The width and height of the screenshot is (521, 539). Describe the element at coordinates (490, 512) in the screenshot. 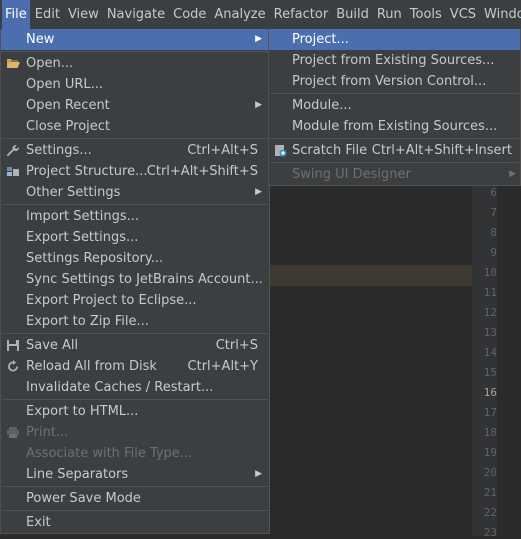

I see `line-number: 22` at that location.